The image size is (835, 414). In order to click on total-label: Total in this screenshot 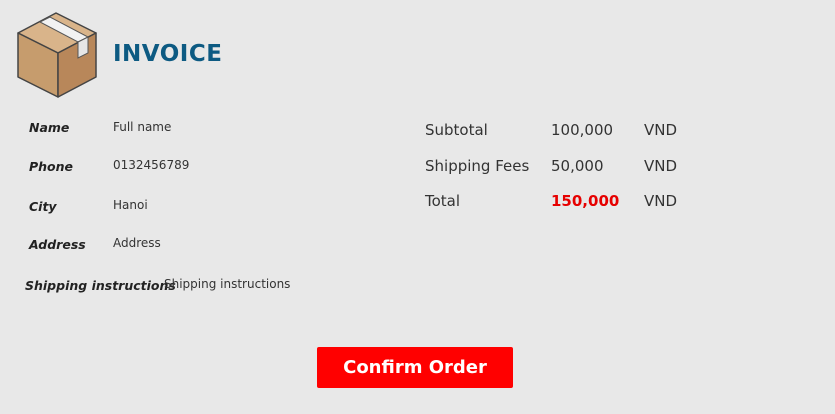, I will do `click(443, 201)`.